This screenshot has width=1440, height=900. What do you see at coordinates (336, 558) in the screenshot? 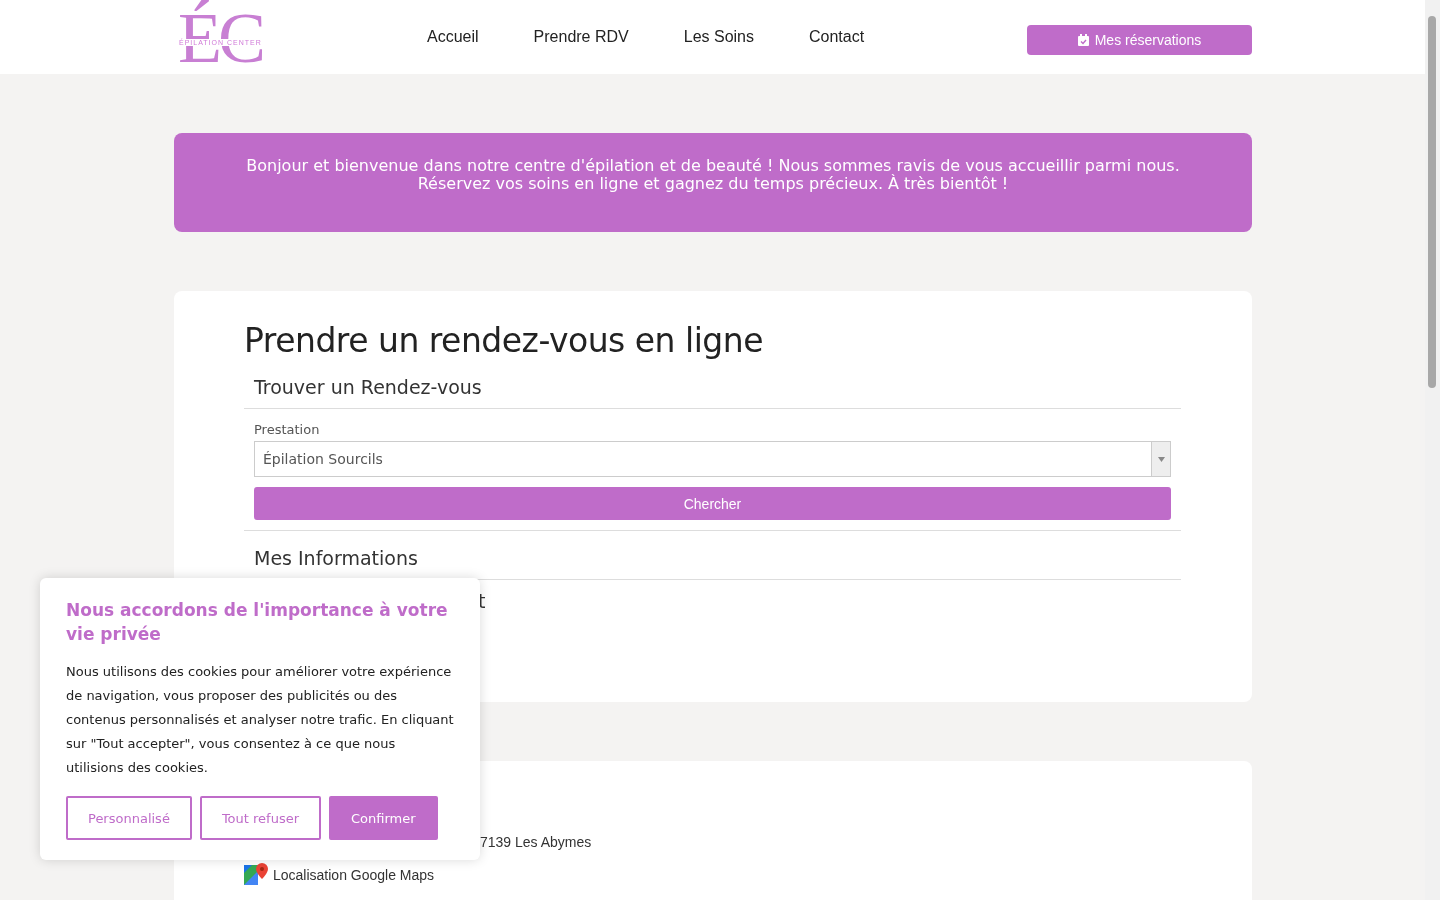
I see `section-heading: Mes Informations` at bounding box center [336, 558].